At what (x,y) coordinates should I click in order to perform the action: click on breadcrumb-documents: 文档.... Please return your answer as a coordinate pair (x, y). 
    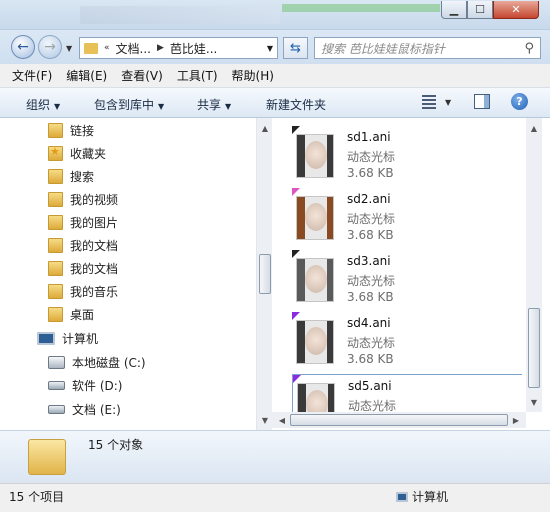
    Looking at the image, I should click on (133, 48).